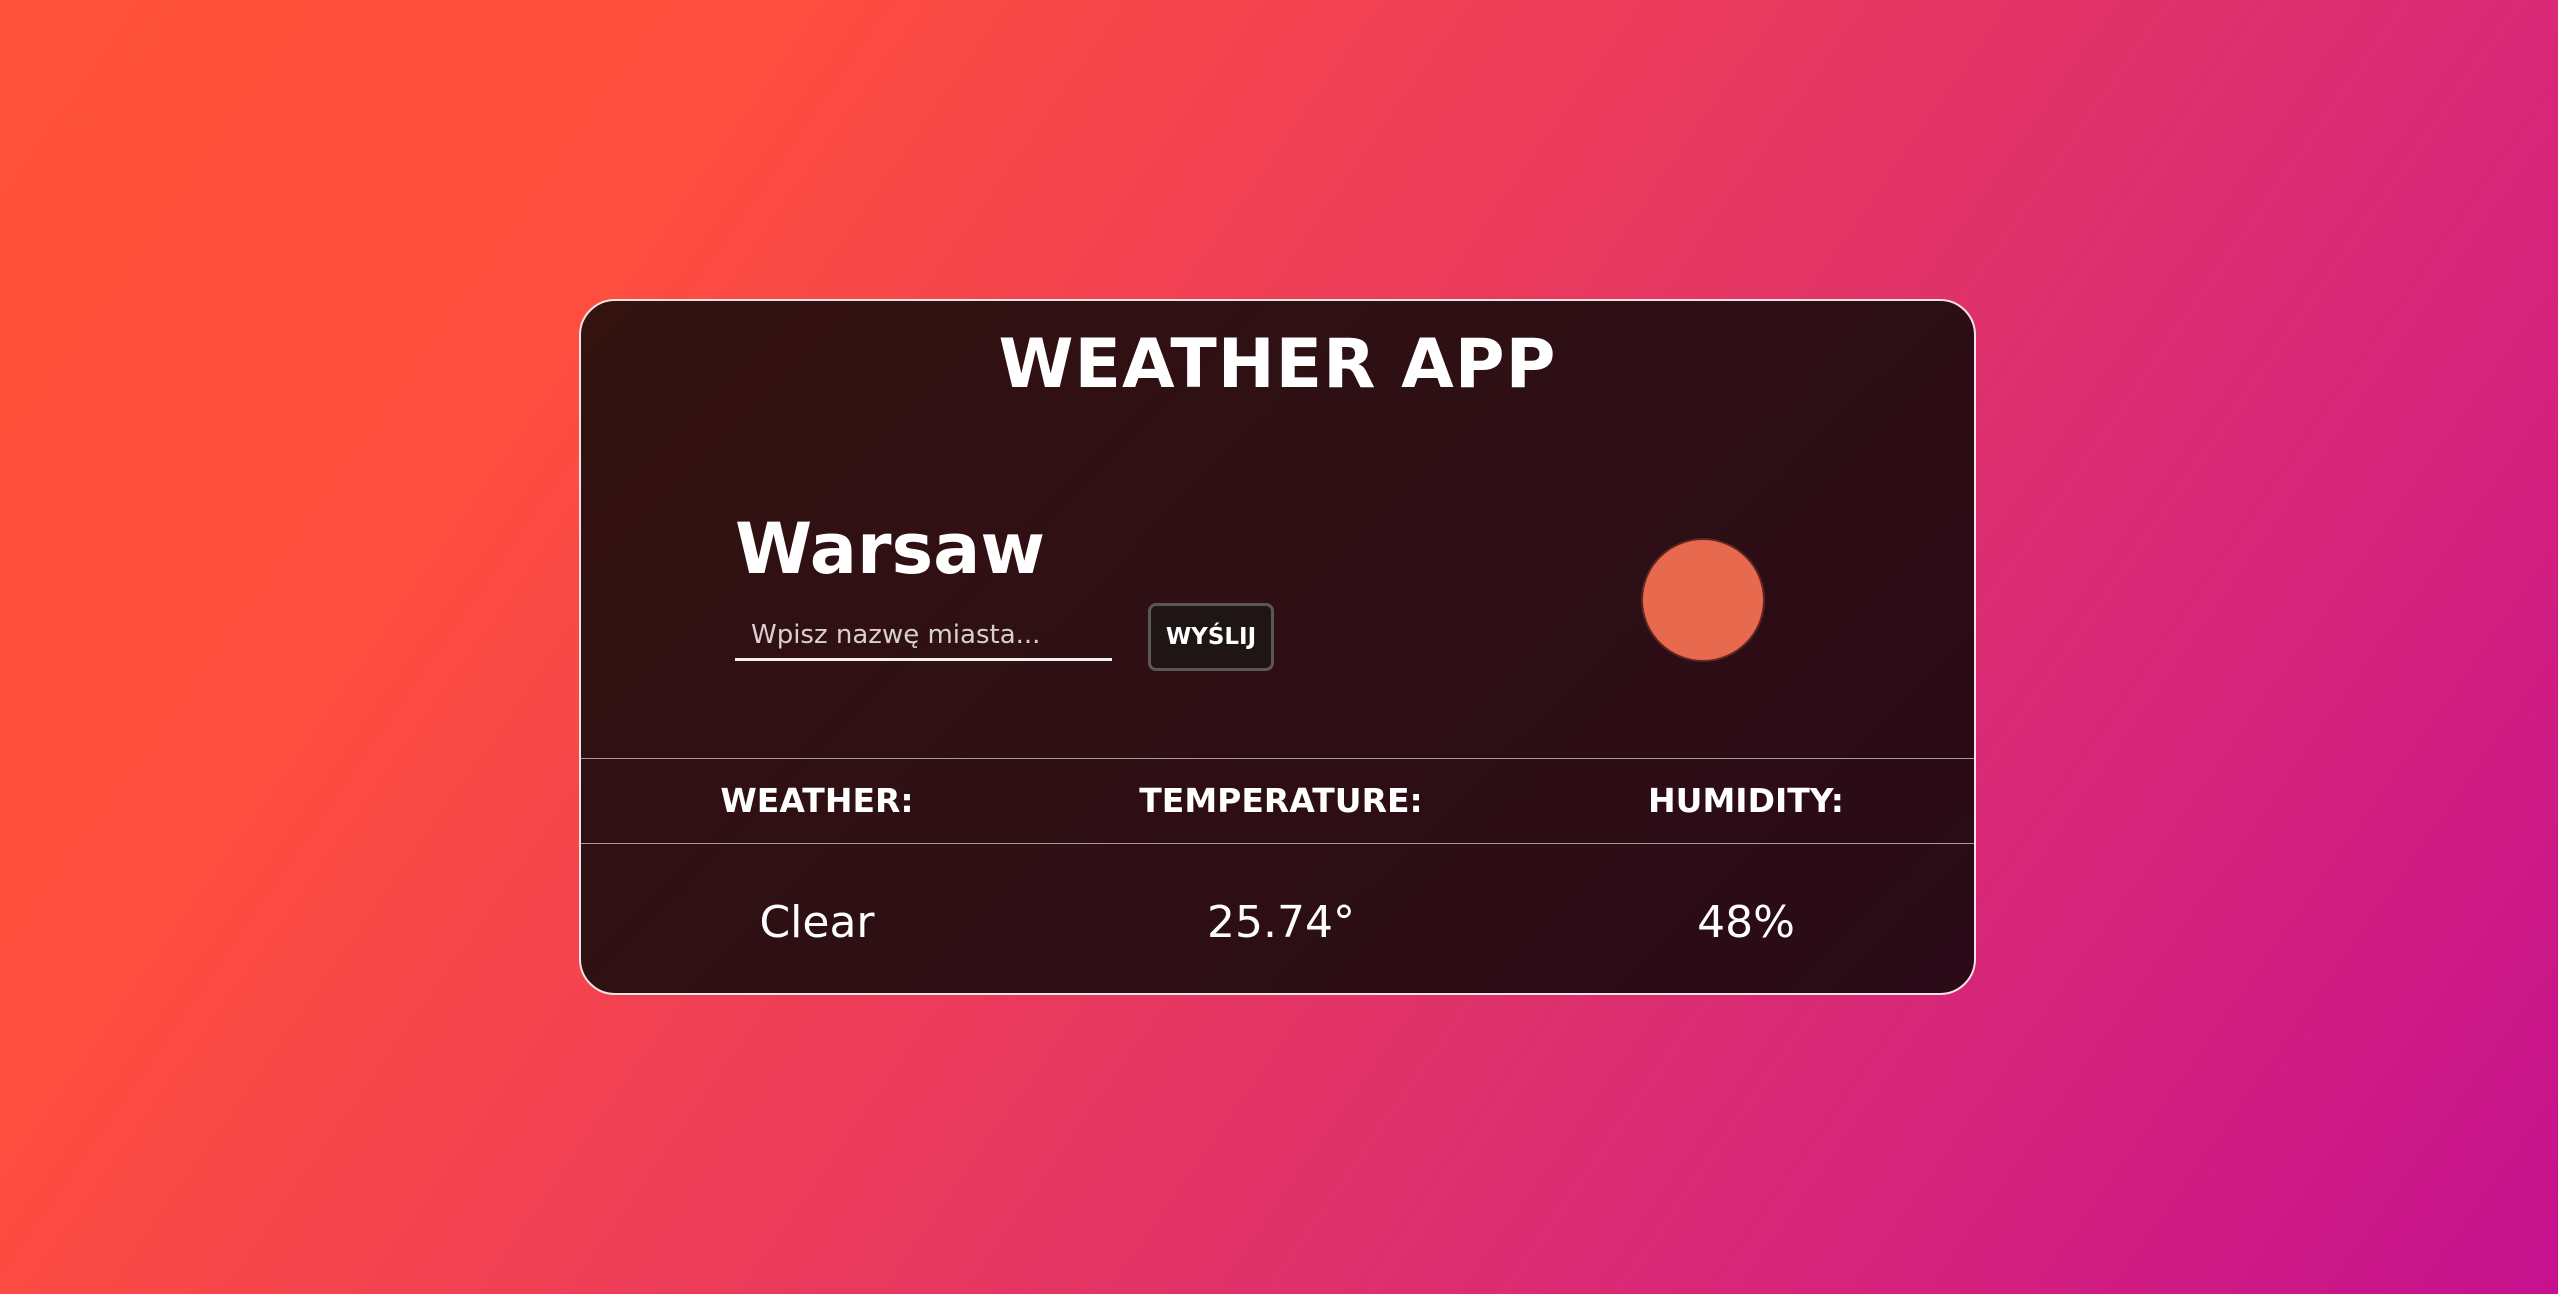 The width and height of the screenshot is (2558, 1294). I want to click on divider-middle, so click(1277, 843).